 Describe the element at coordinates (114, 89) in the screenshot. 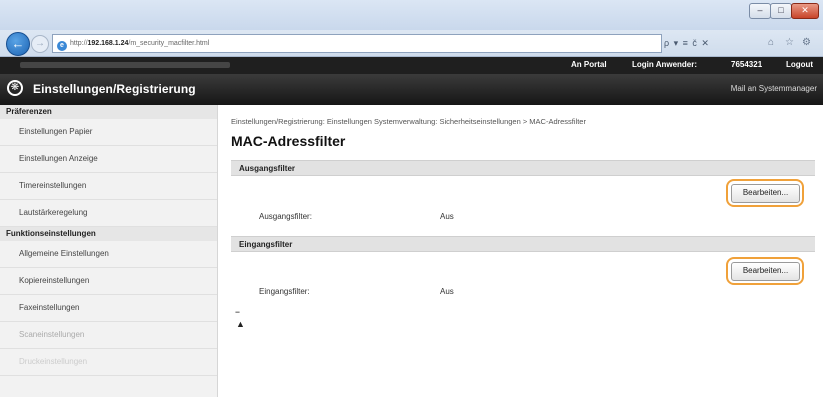

I see `page-header-title: Einstellungen/Registrierung` at that location.